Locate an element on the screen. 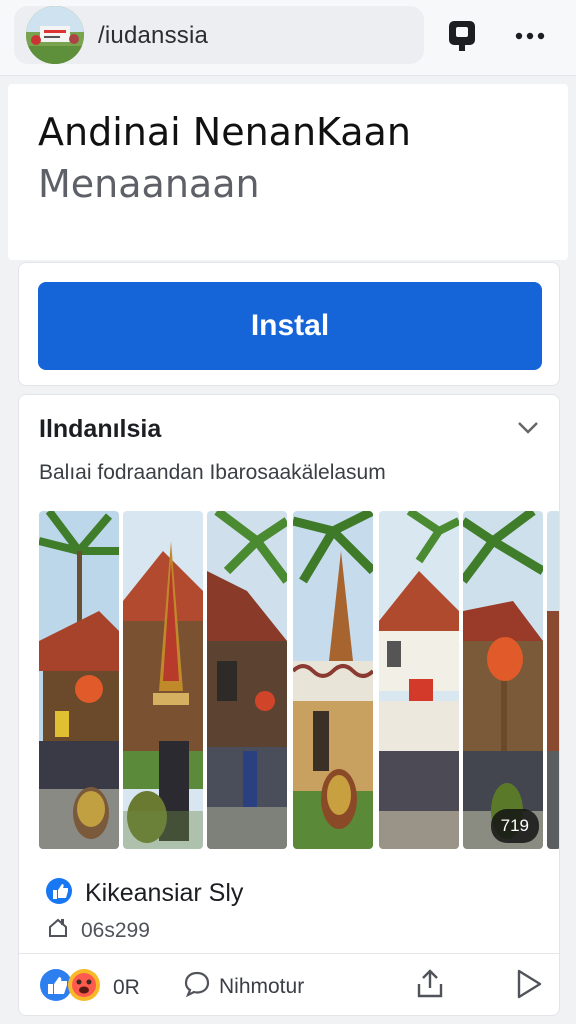  profile-avatar is located at coordinates (55, 35).